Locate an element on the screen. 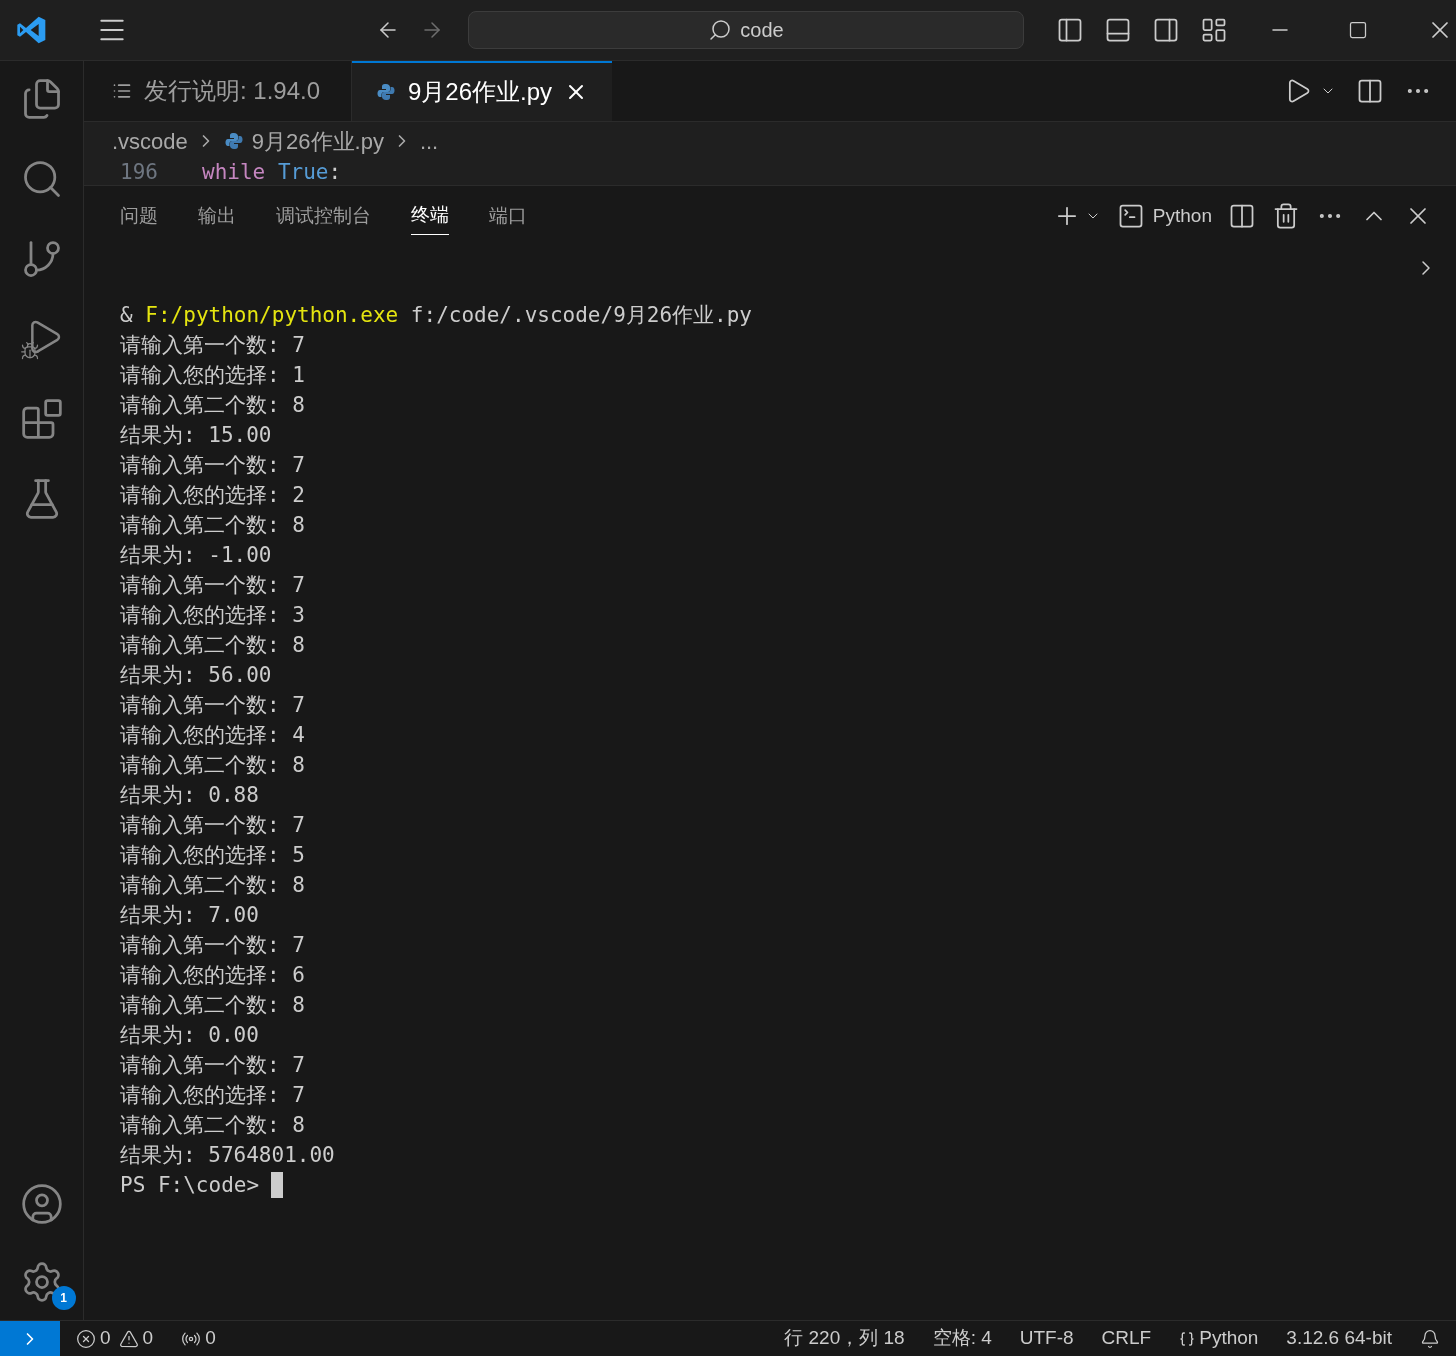 Image resolution: width=1456 pixels, height=1356 pixels. status-item: 3.12.6 64-bit is located at coordinates (1339, 1338).